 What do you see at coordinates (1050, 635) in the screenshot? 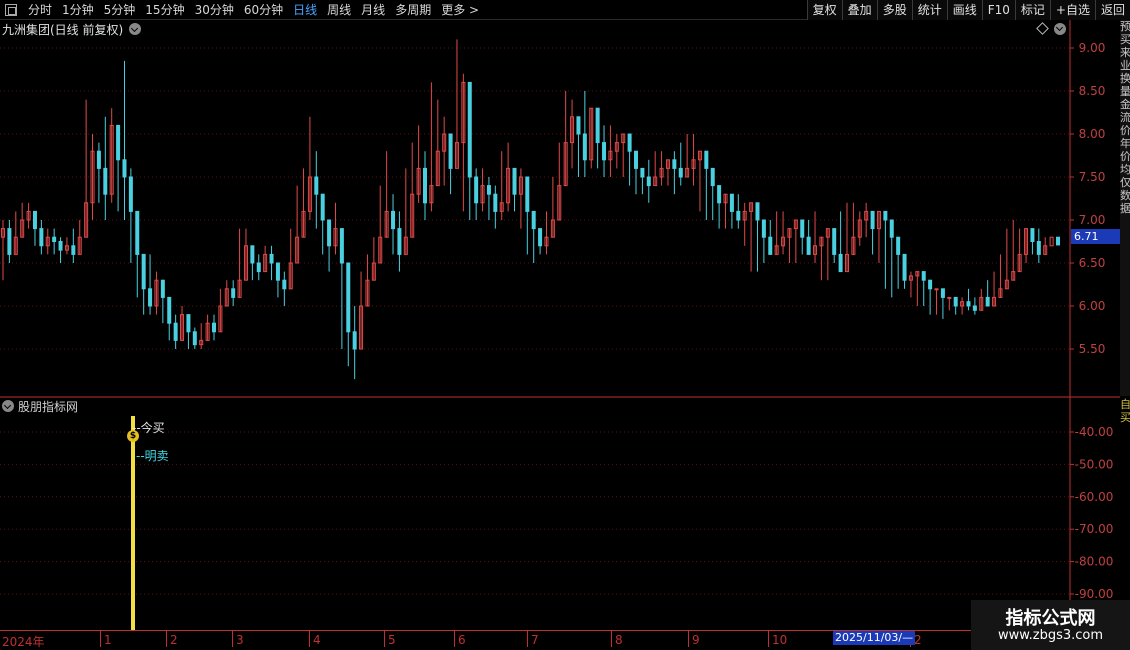
I see `watermark-url: www.zbgs3.com` at bounding box center [1050, 635].